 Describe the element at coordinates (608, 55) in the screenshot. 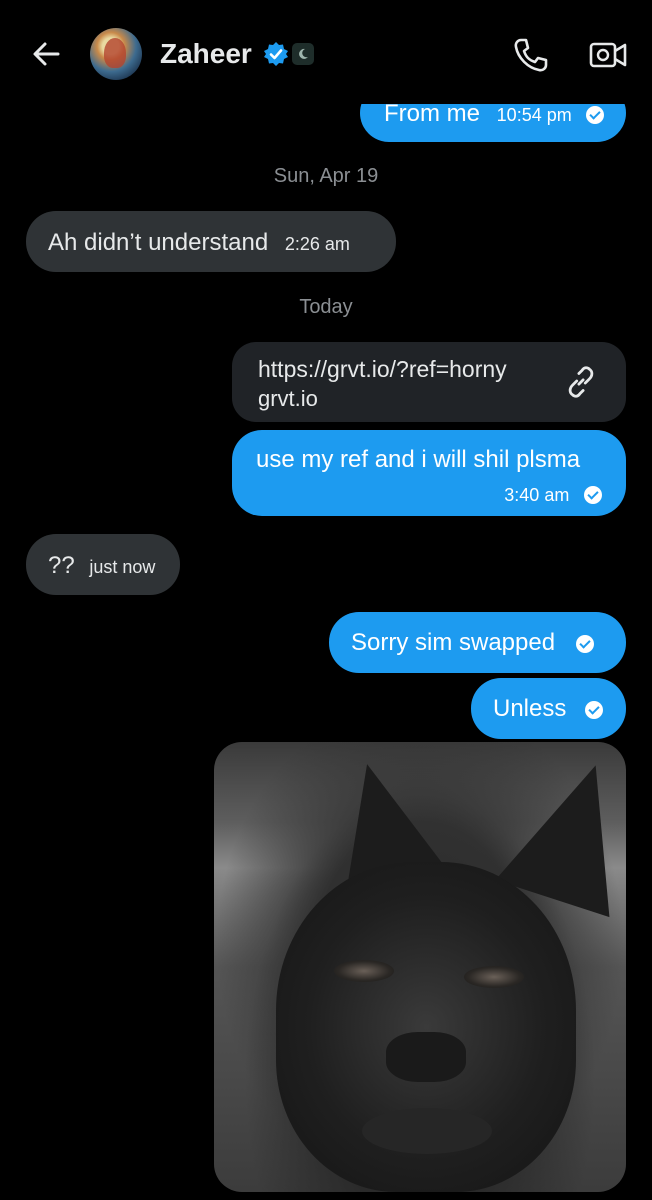

I see `video-call-icon` at that location.